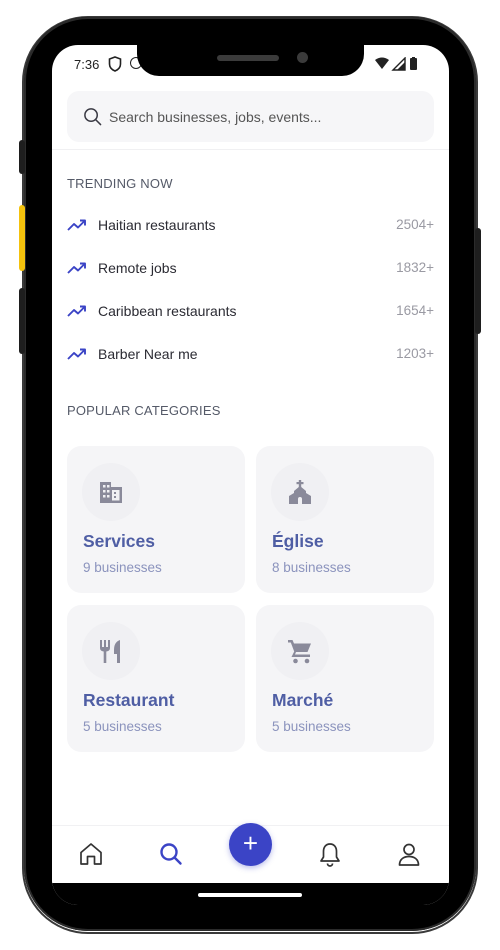 This screenshot has width=500, height=950. Describe the element at coordinates (120, 183) in the screenshot. I see `trending-title: TRENDING NOW` at that location.